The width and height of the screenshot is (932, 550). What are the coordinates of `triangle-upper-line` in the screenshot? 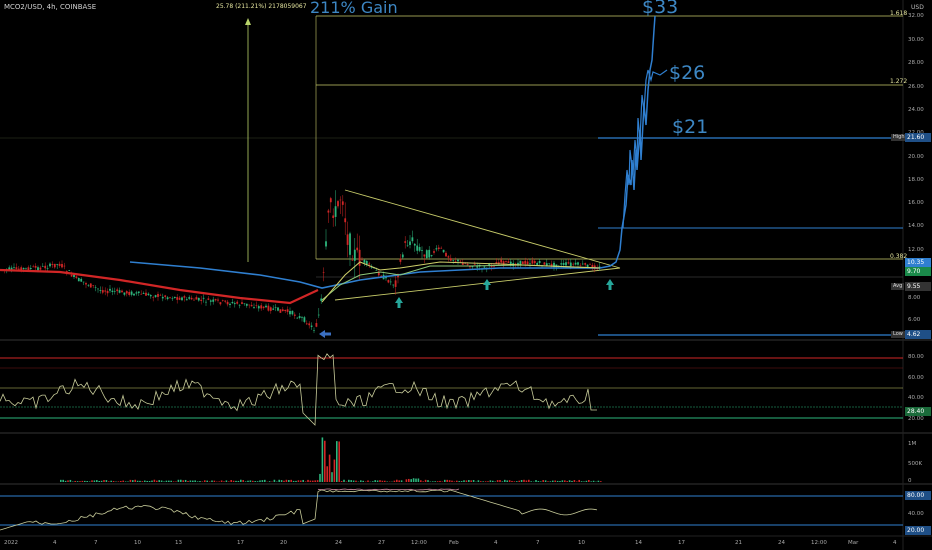 It's located at (482, 229).